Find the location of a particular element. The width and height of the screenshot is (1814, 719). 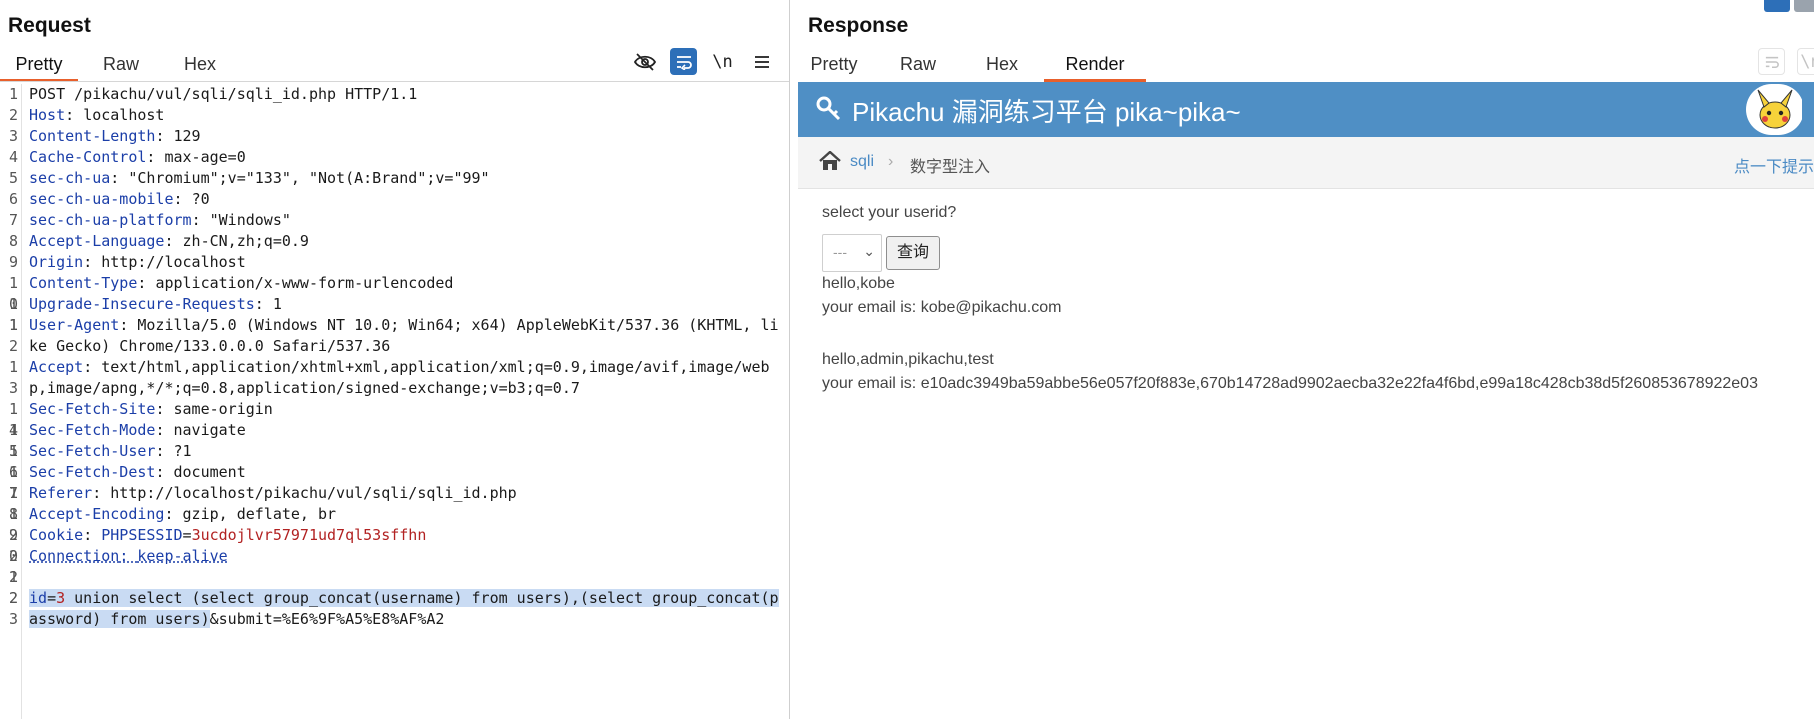

response-tabs: Pretty Raw Hex Render is located at coordinates (969, 67).